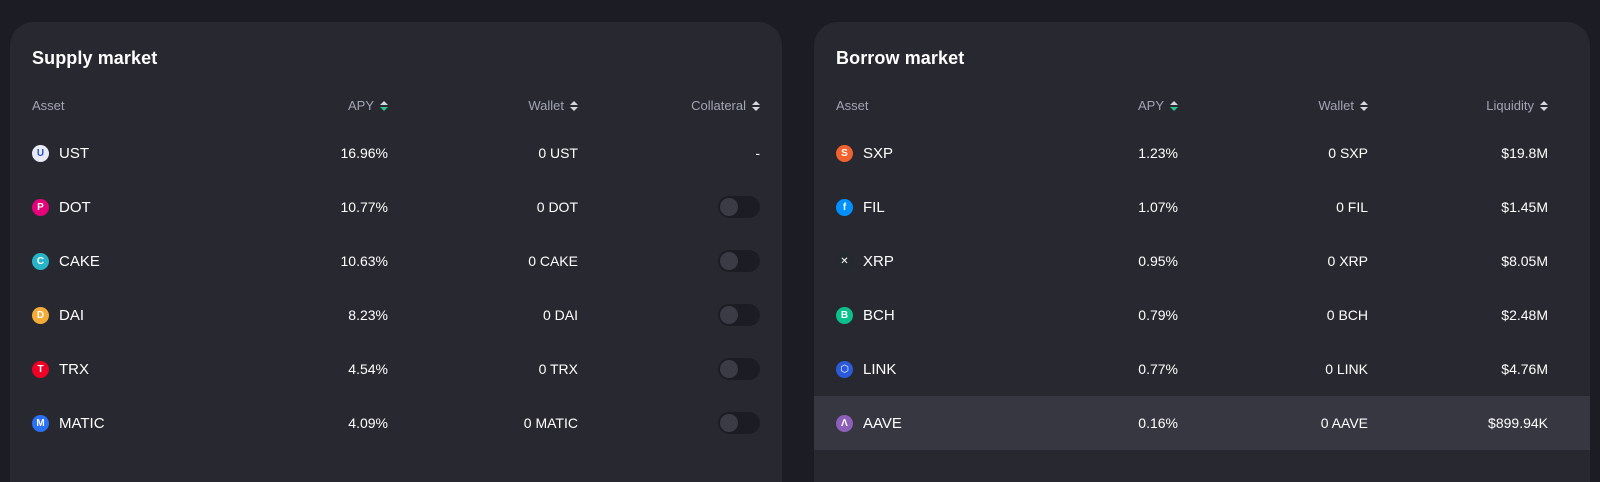 The width and height of the screenshot is (1600, 482). Describe the element at coordinates (844, 369) in the screenshot. I see `link-icon: ⬡` at that location.